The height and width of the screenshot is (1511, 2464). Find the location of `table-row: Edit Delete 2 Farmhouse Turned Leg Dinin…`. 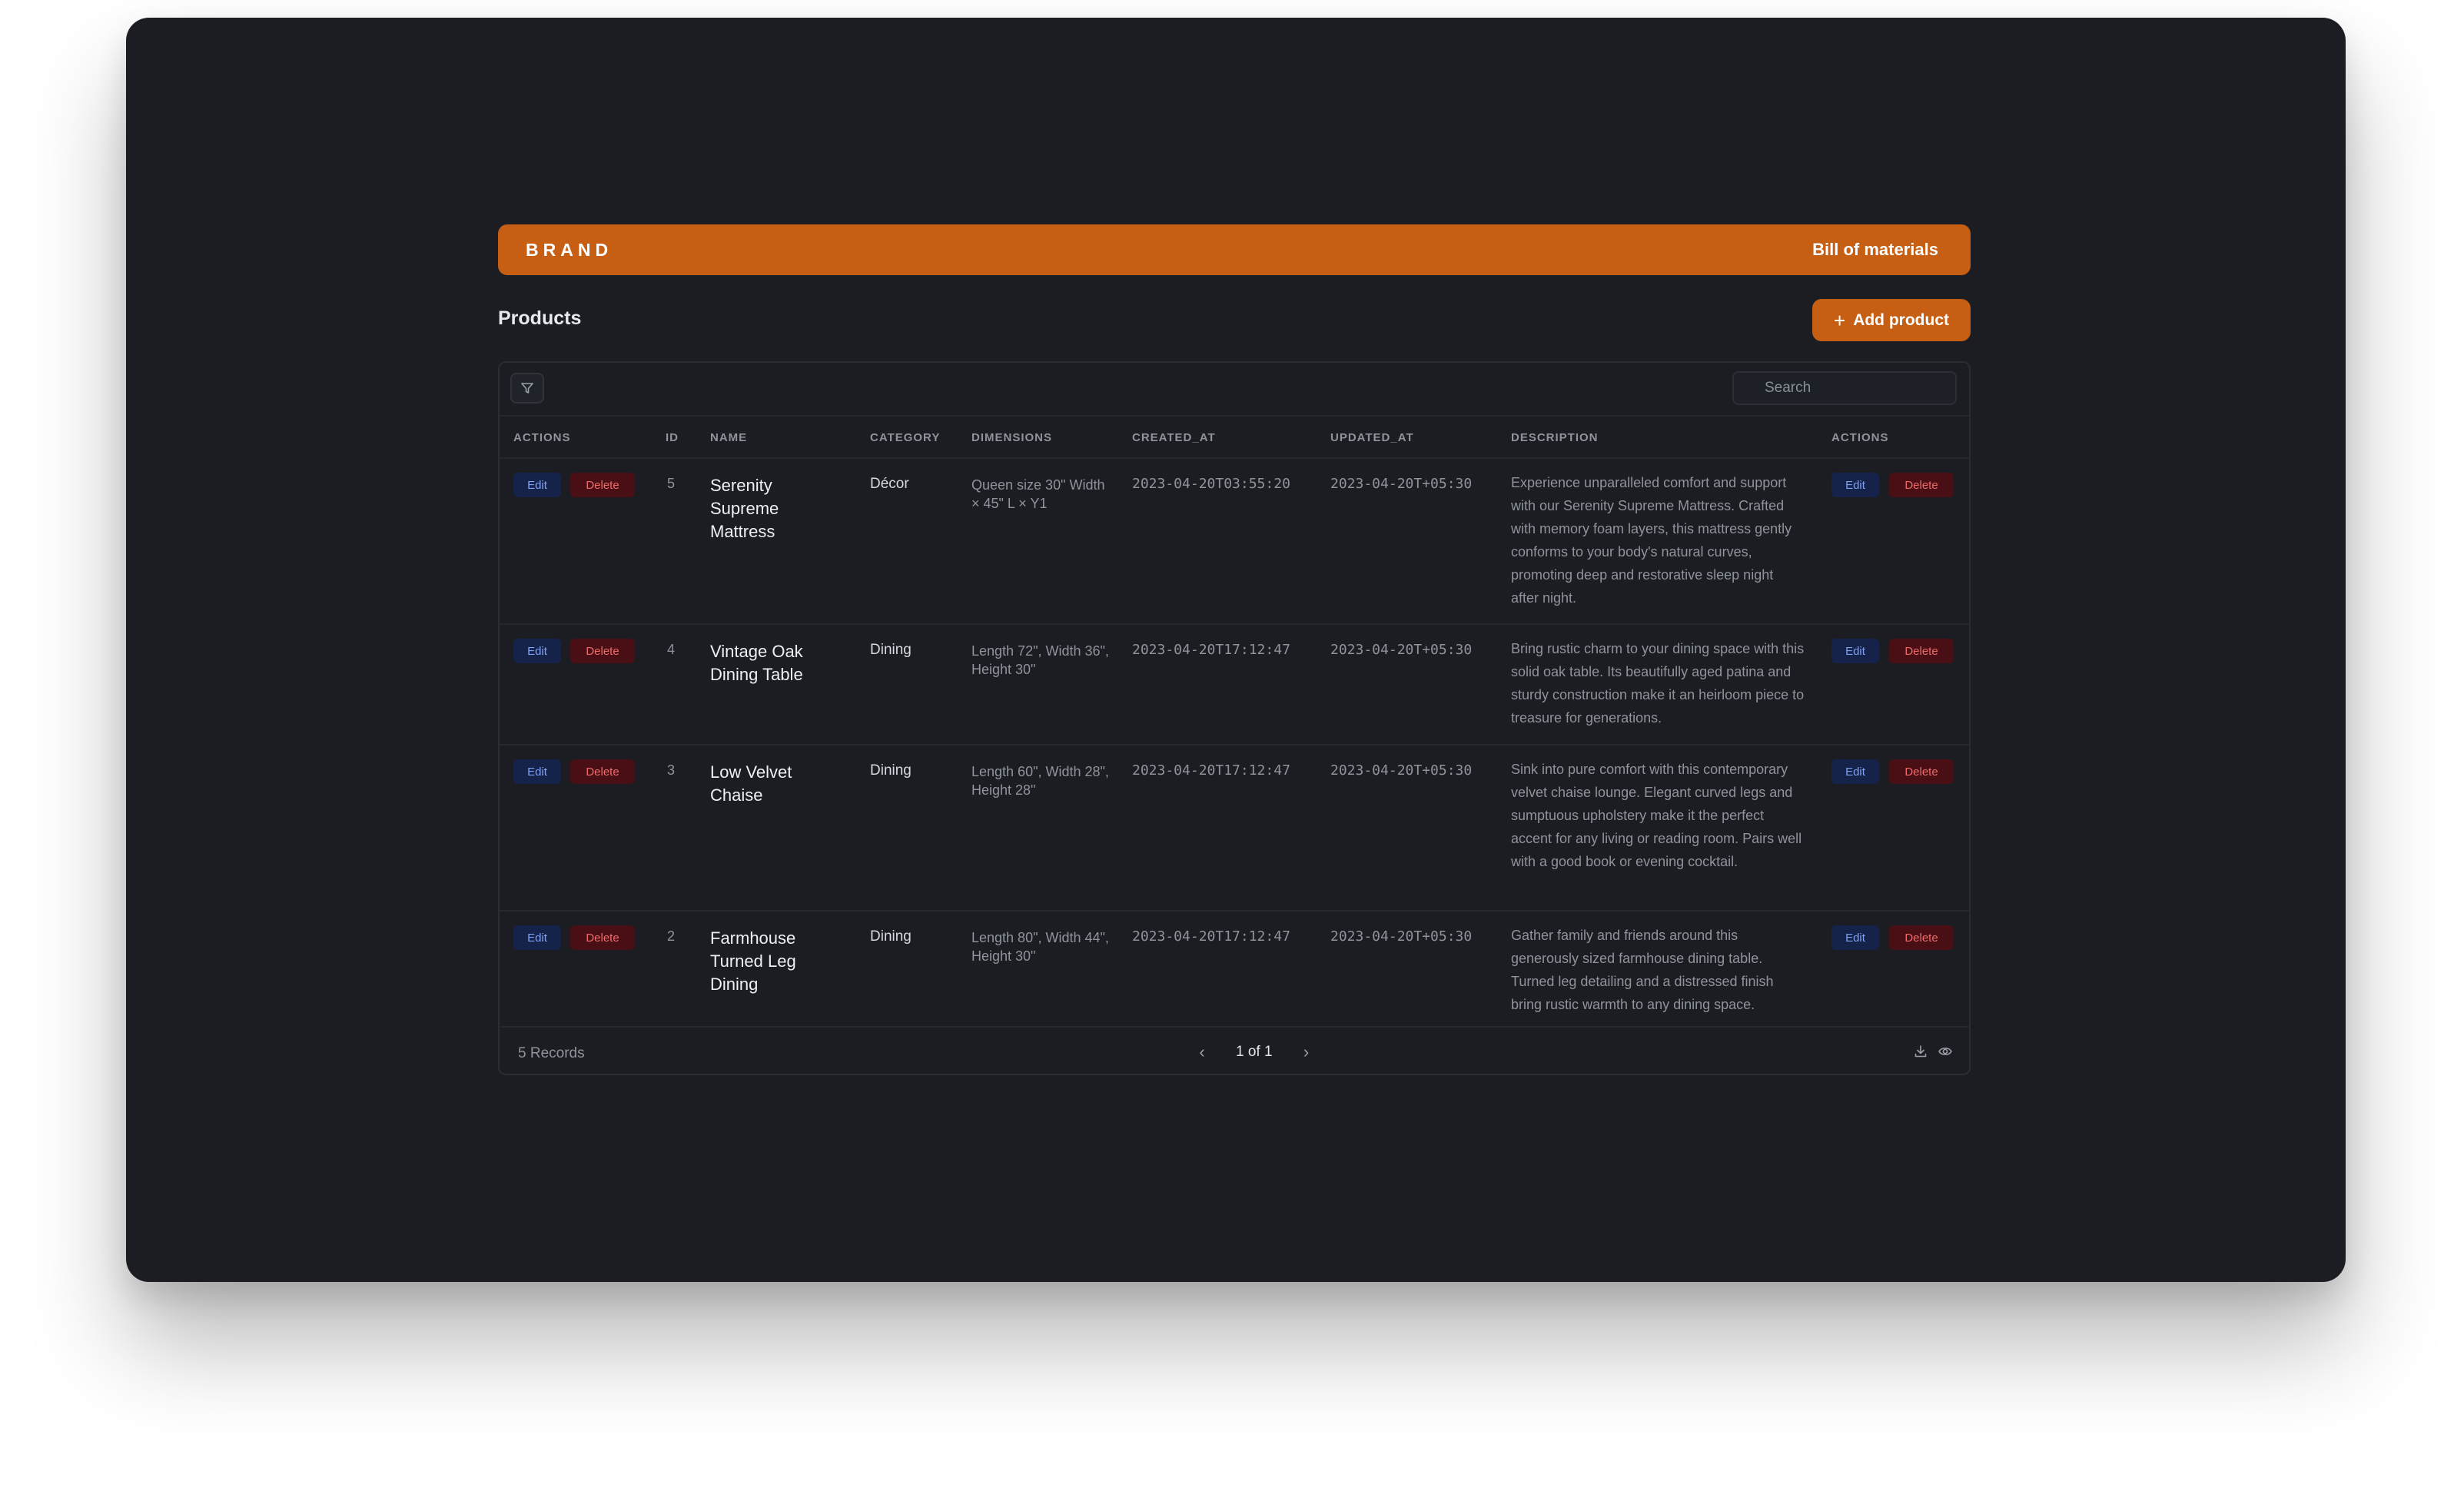

table-row: Edit Delete 2 Farmhouse Turned Leg Dinin… is located at coordinates (1234, 970).